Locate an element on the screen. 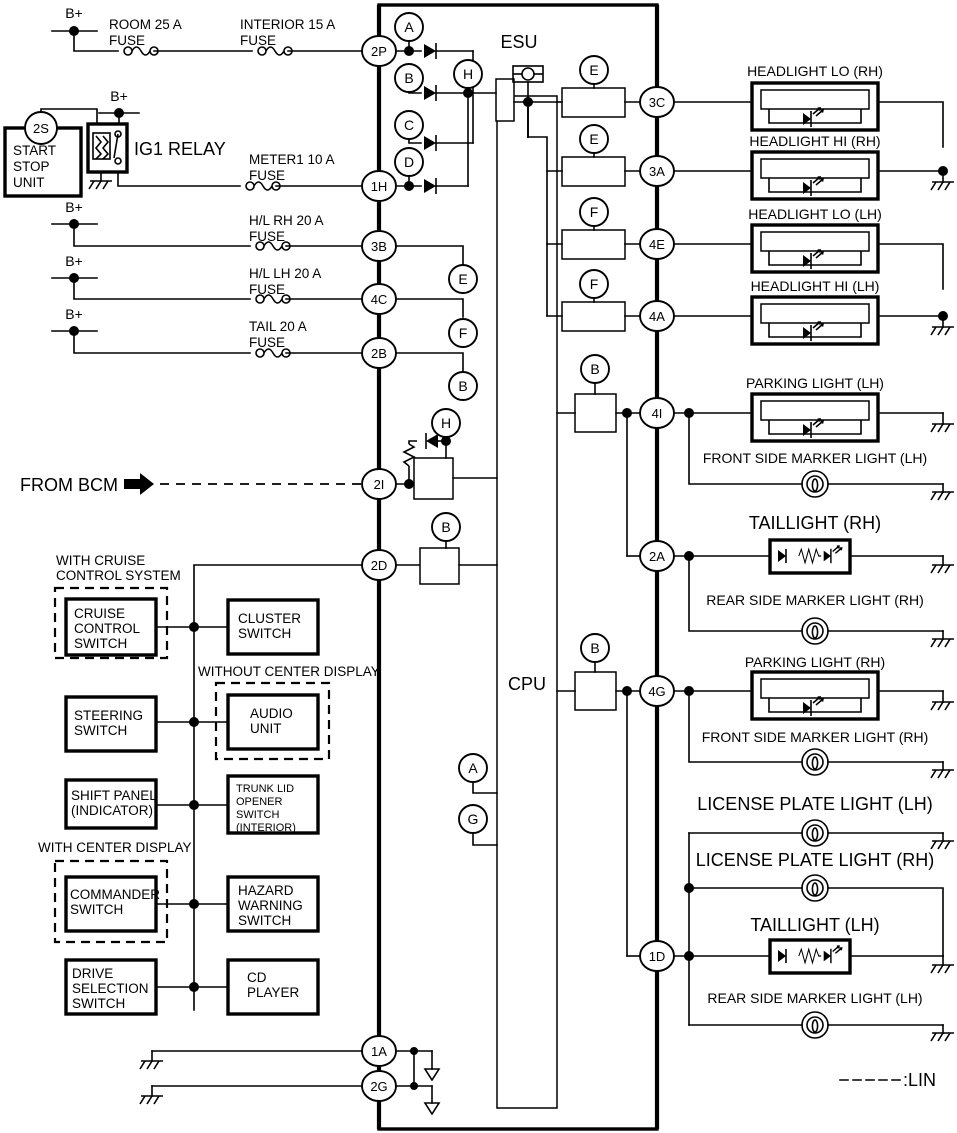  svg-text: SHIFT PANEL is located at coordinates (114, 795).